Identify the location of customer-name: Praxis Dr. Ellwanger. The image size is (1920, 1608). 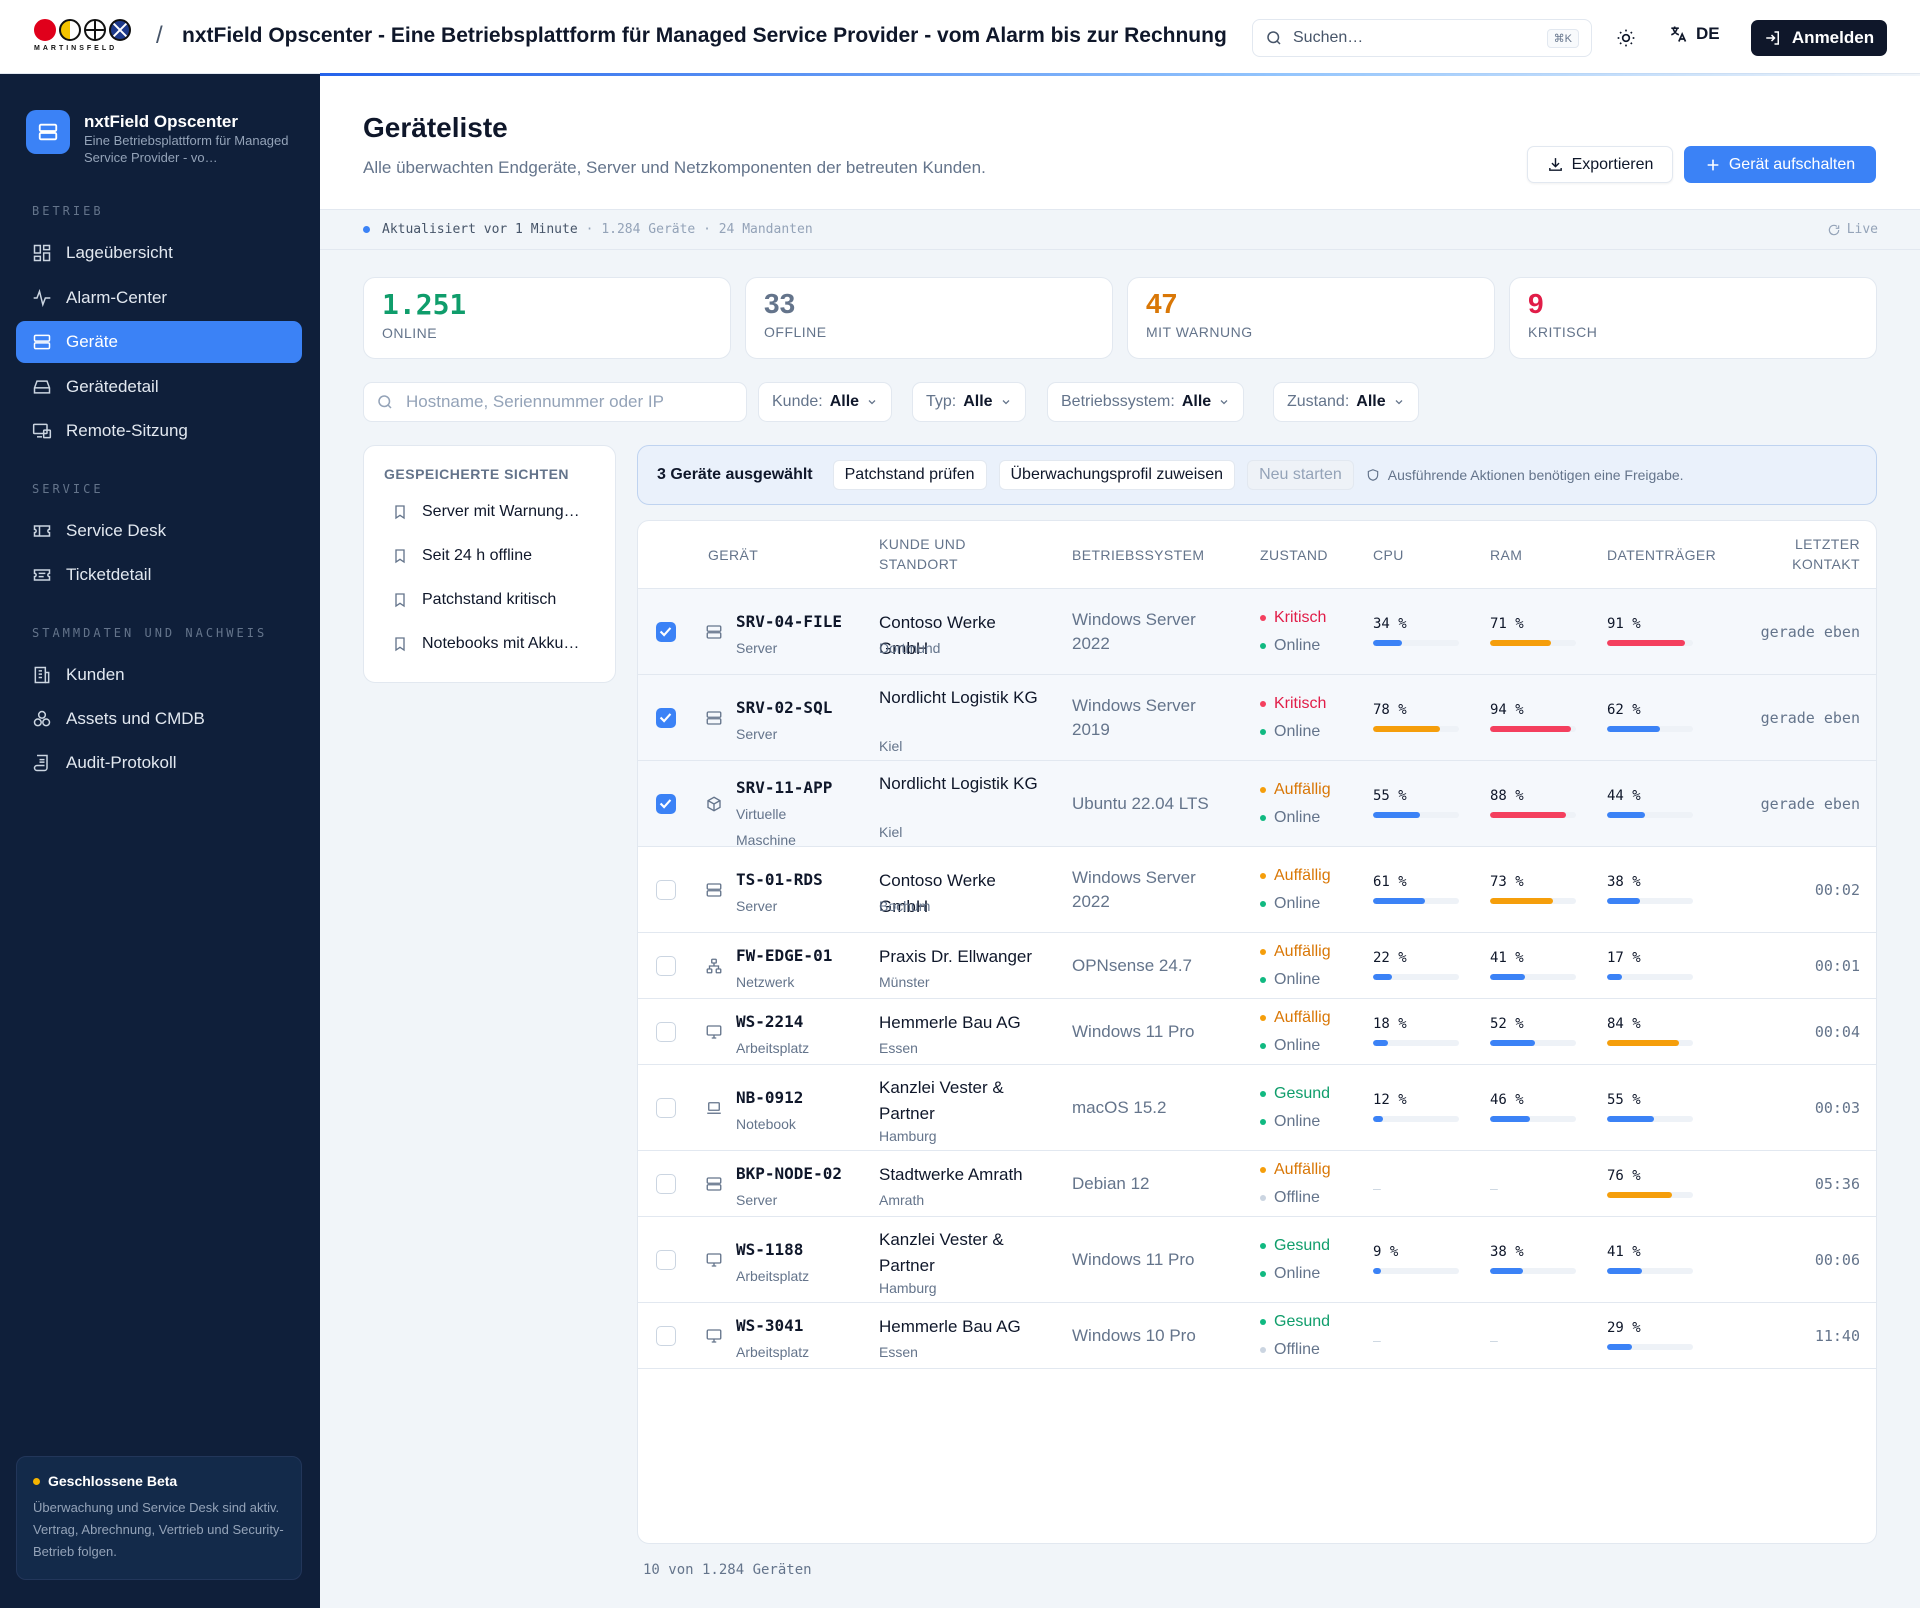
(964, 957).